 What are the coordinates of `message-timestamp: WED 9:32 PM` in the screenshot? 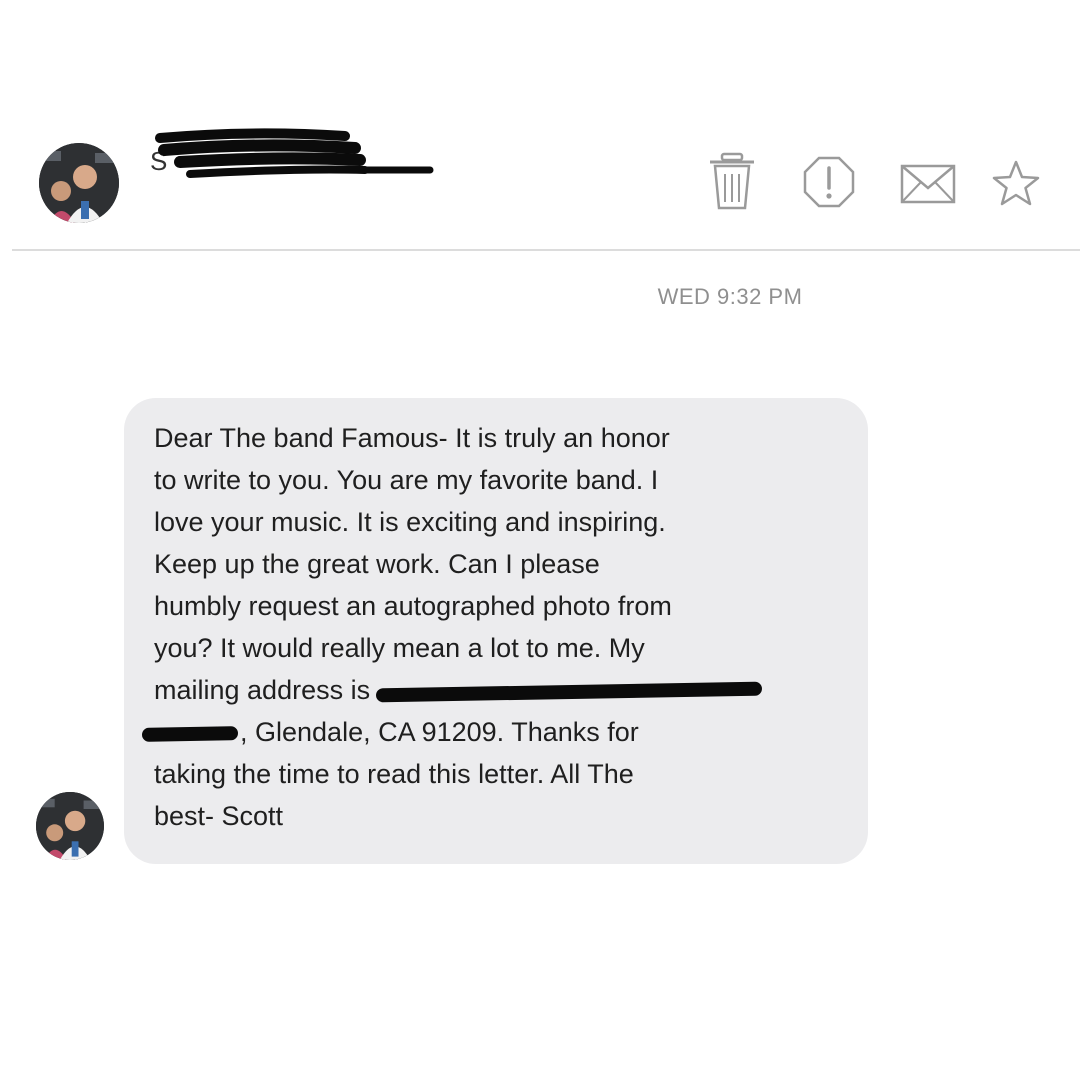 It's located at (730, 296).